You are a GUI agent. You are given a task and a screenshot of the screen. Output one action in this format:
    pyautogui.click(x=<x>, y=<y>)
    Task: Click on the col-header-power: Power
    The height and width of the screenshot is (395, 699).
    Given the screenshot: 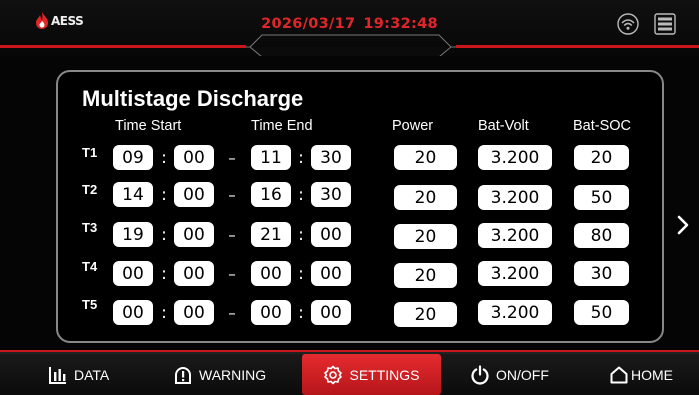 What is the action you would take?
    pyautogui.click(x=413, y=126)
    